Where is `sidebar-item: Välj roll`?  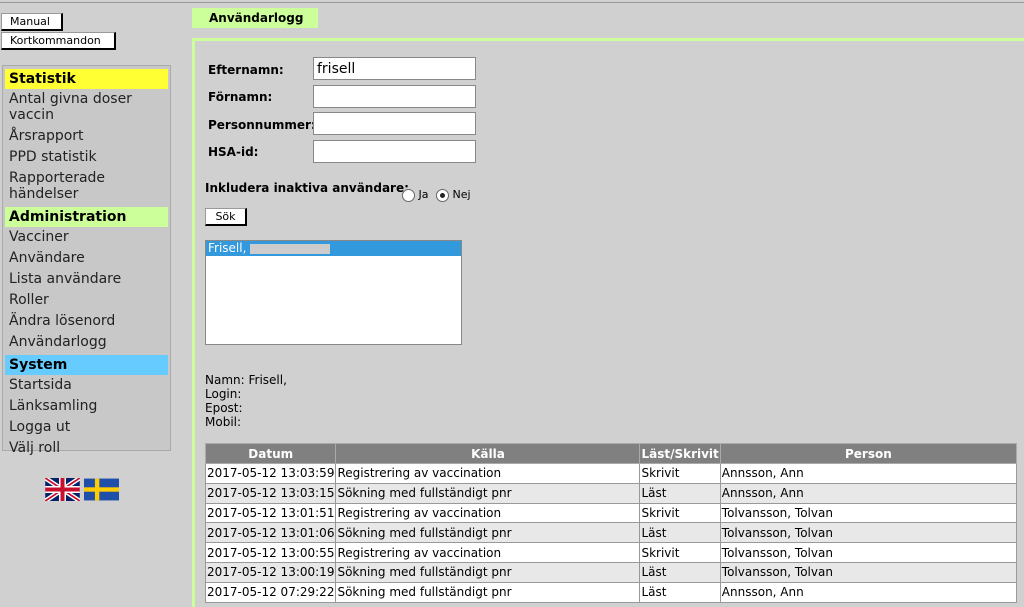
sidebar-item: Välj roll is located at coordinates (86, 448).